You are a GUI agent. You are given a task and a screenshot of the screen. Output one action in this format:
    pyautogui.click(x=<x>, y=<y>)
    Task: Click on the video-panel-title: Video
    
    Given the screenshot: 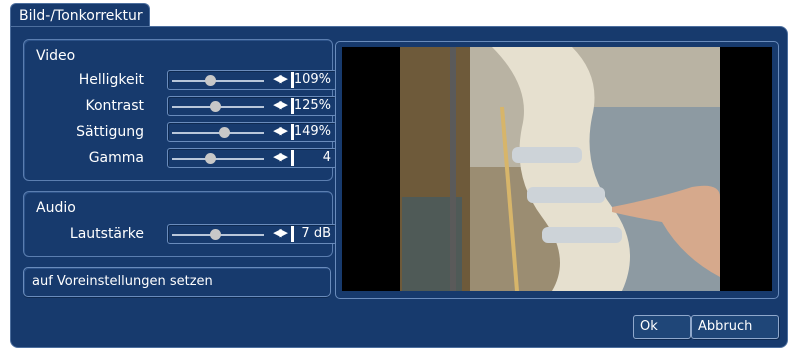 What is the action you would take?
    pyautogui.click(x=56, y=56)
    